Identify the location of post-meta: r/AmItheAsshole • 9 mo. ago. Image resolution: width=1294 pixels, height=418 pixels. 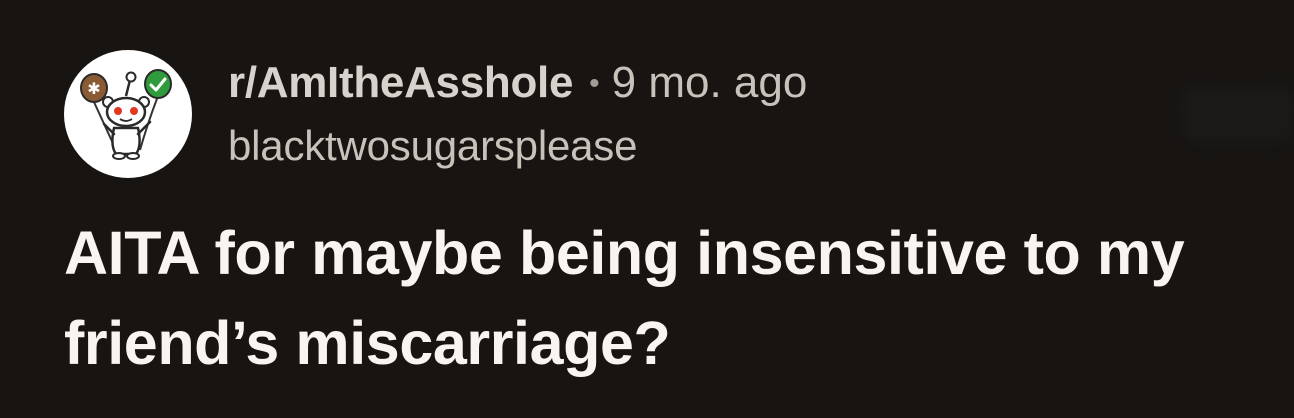
(517, 83).